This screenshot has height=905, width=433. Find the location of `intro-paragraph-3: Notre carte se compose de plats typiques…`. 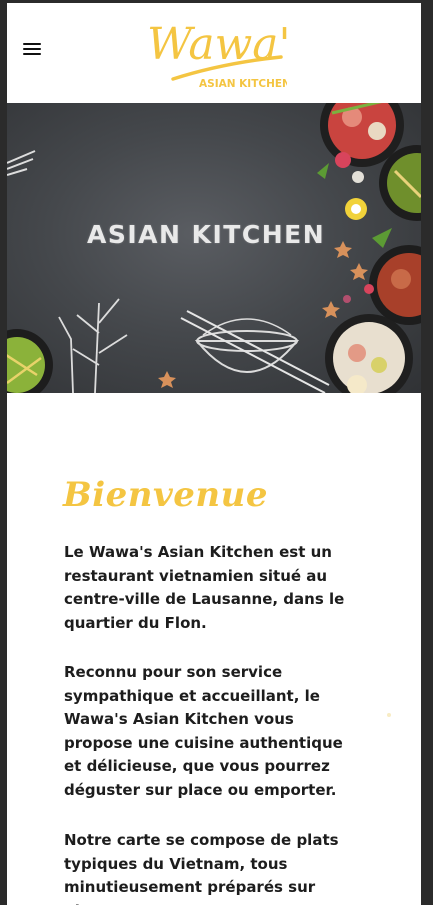

intro-paragraph-3: Notre carte se compose de plats typiques… is located at coordinates (201, 868).